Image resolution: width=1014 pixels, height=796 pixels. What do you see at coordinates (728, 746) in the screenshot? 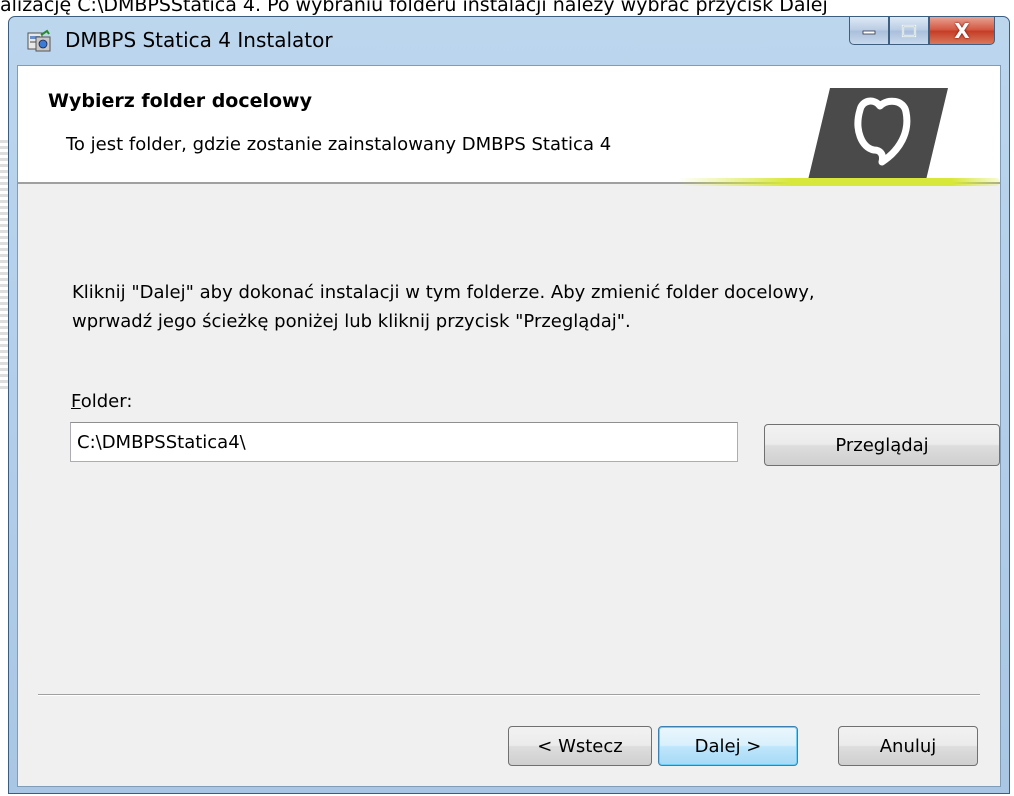
I see `next-button: Dalej >` at bounding box center [728, 746].